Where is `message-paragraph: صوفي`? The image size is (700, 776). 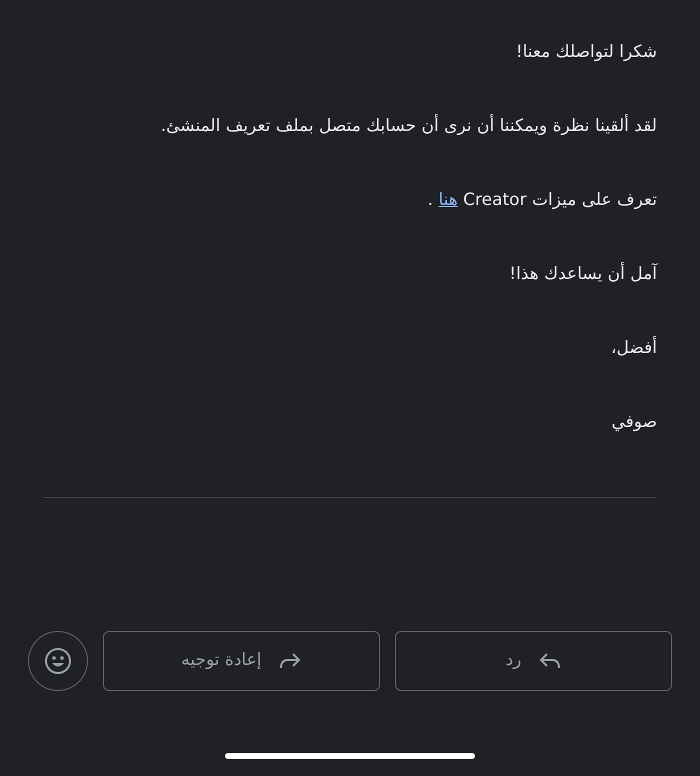 message-paragraph: صوفي is located at coordinates (633, 422).